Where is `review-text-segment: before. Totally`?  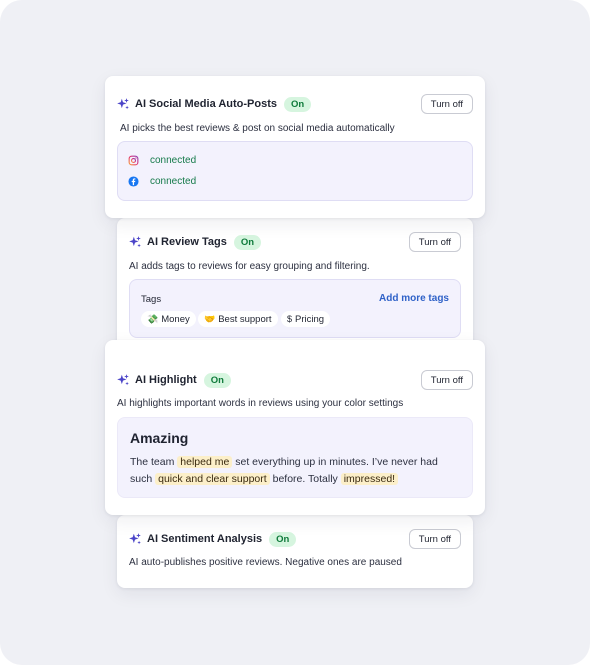
review-text-segment: before. Totally is located at coordinates (305, 479).